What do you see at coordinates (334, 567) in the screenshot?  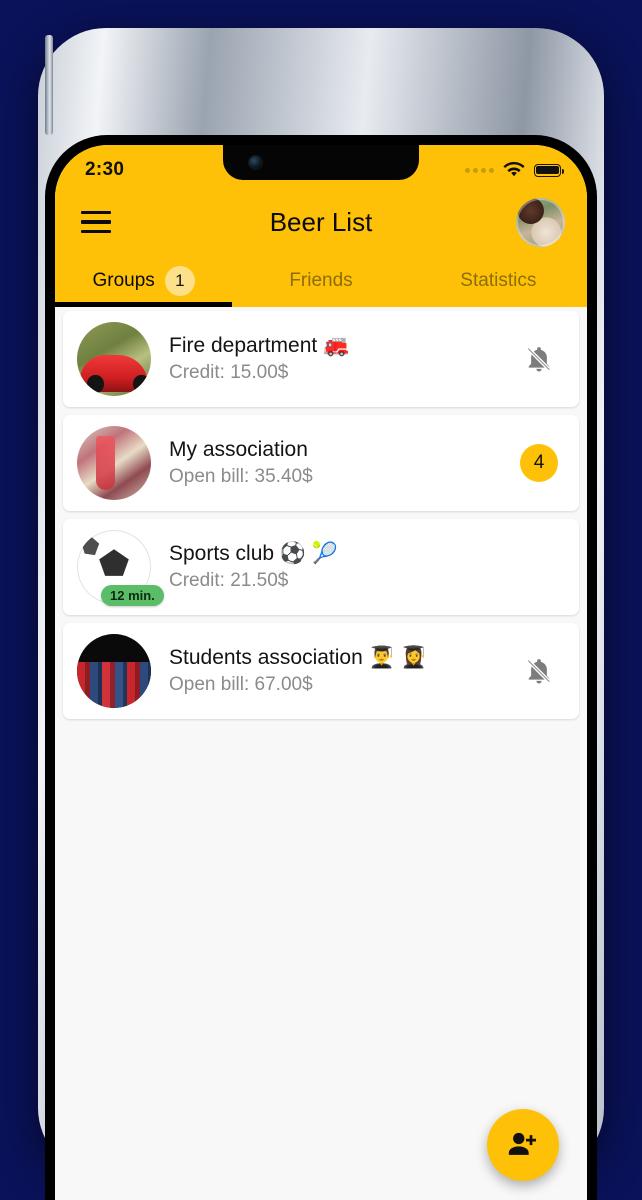 I see `group-text: Sports club ⚽ 🎾 Credit: 21.50$` at bounding box center [334, 567].